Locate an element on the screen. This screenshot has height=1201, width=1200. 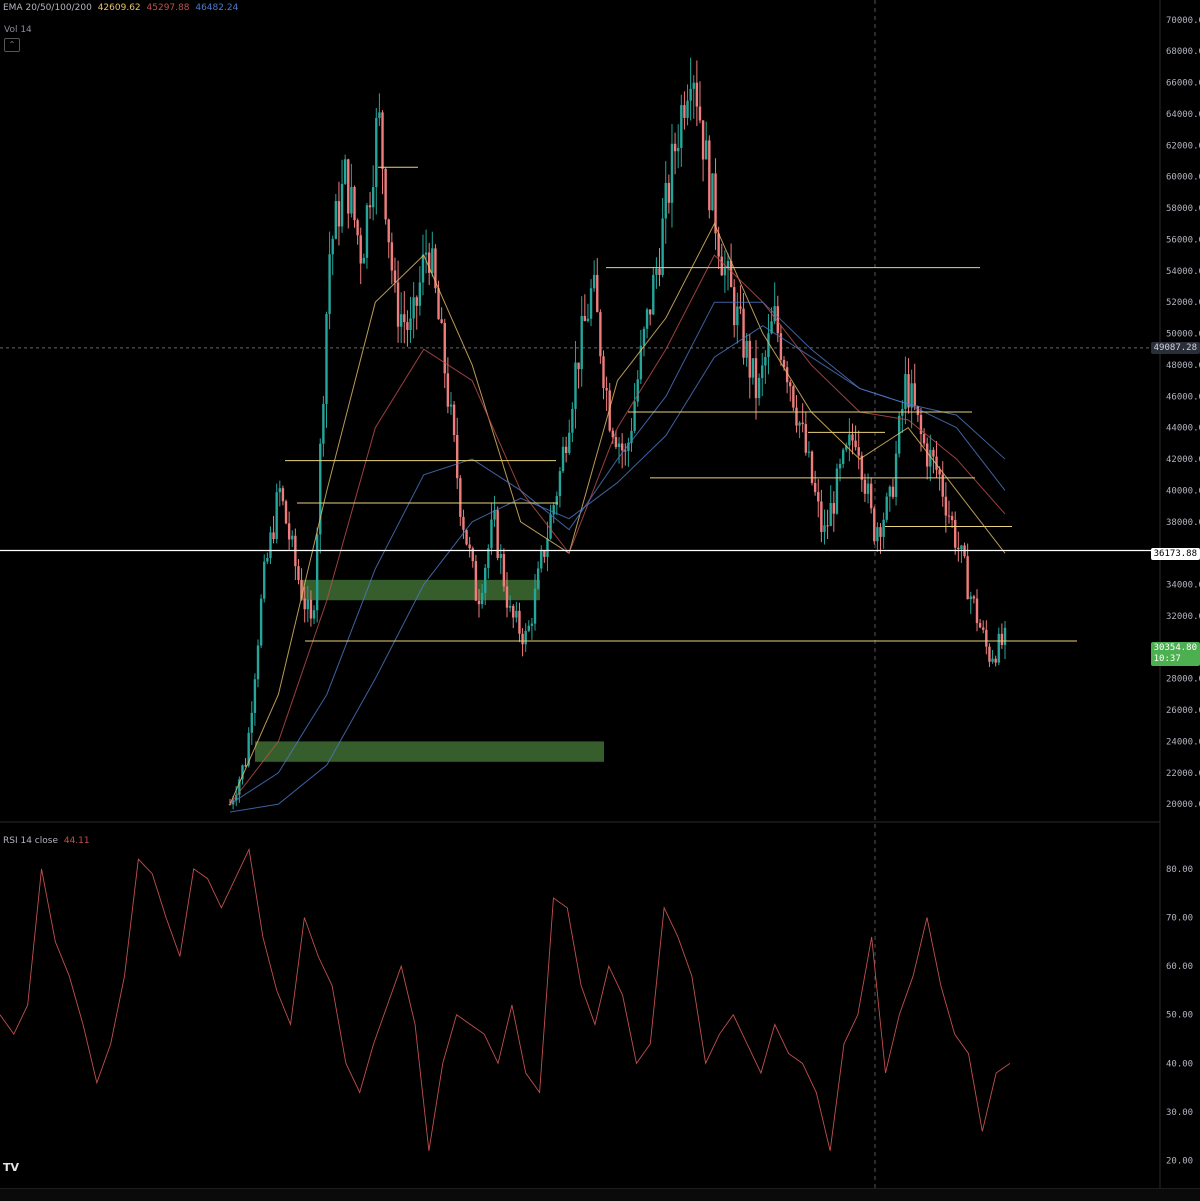
price-tick-label: 26000.00 is located at coordinates (1183, 711).